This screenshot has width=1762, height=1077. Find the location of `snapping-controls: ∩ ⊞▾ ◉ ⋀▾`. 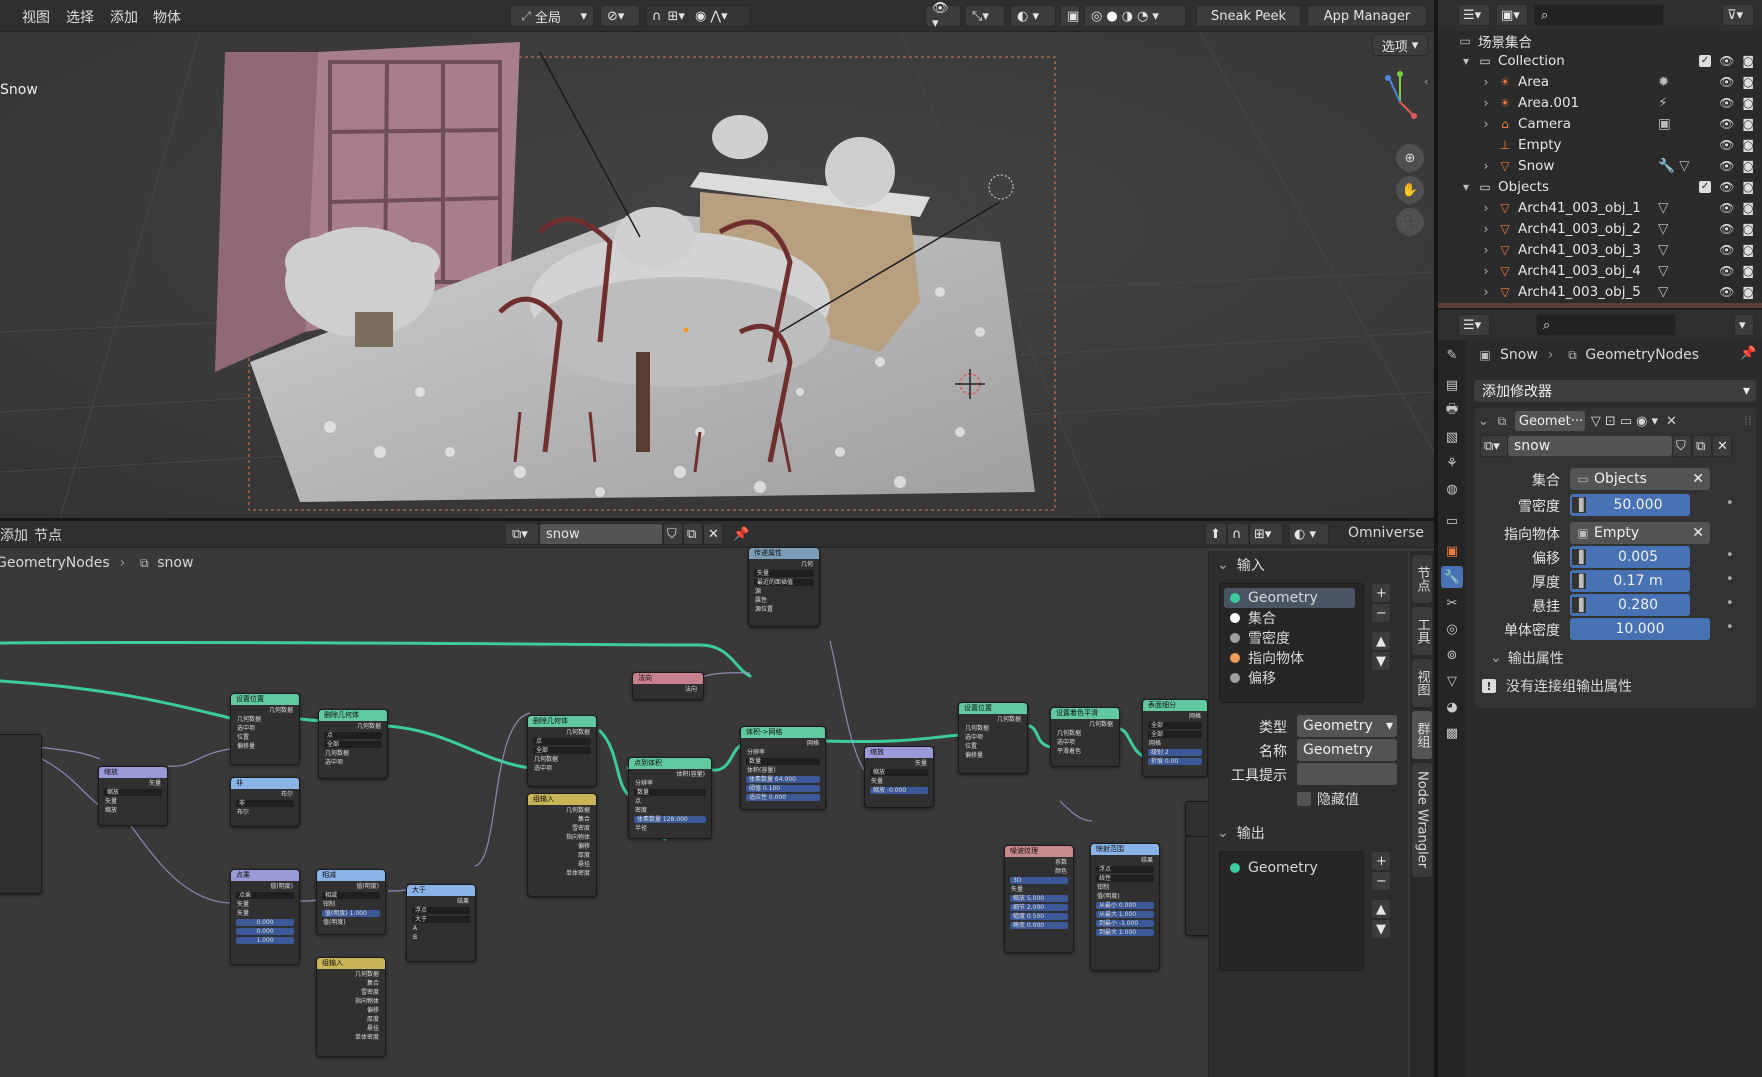

snapping-controls: ∩ ⊞▾ ◉ ⋀▾ is located at coordinates (698, 16).